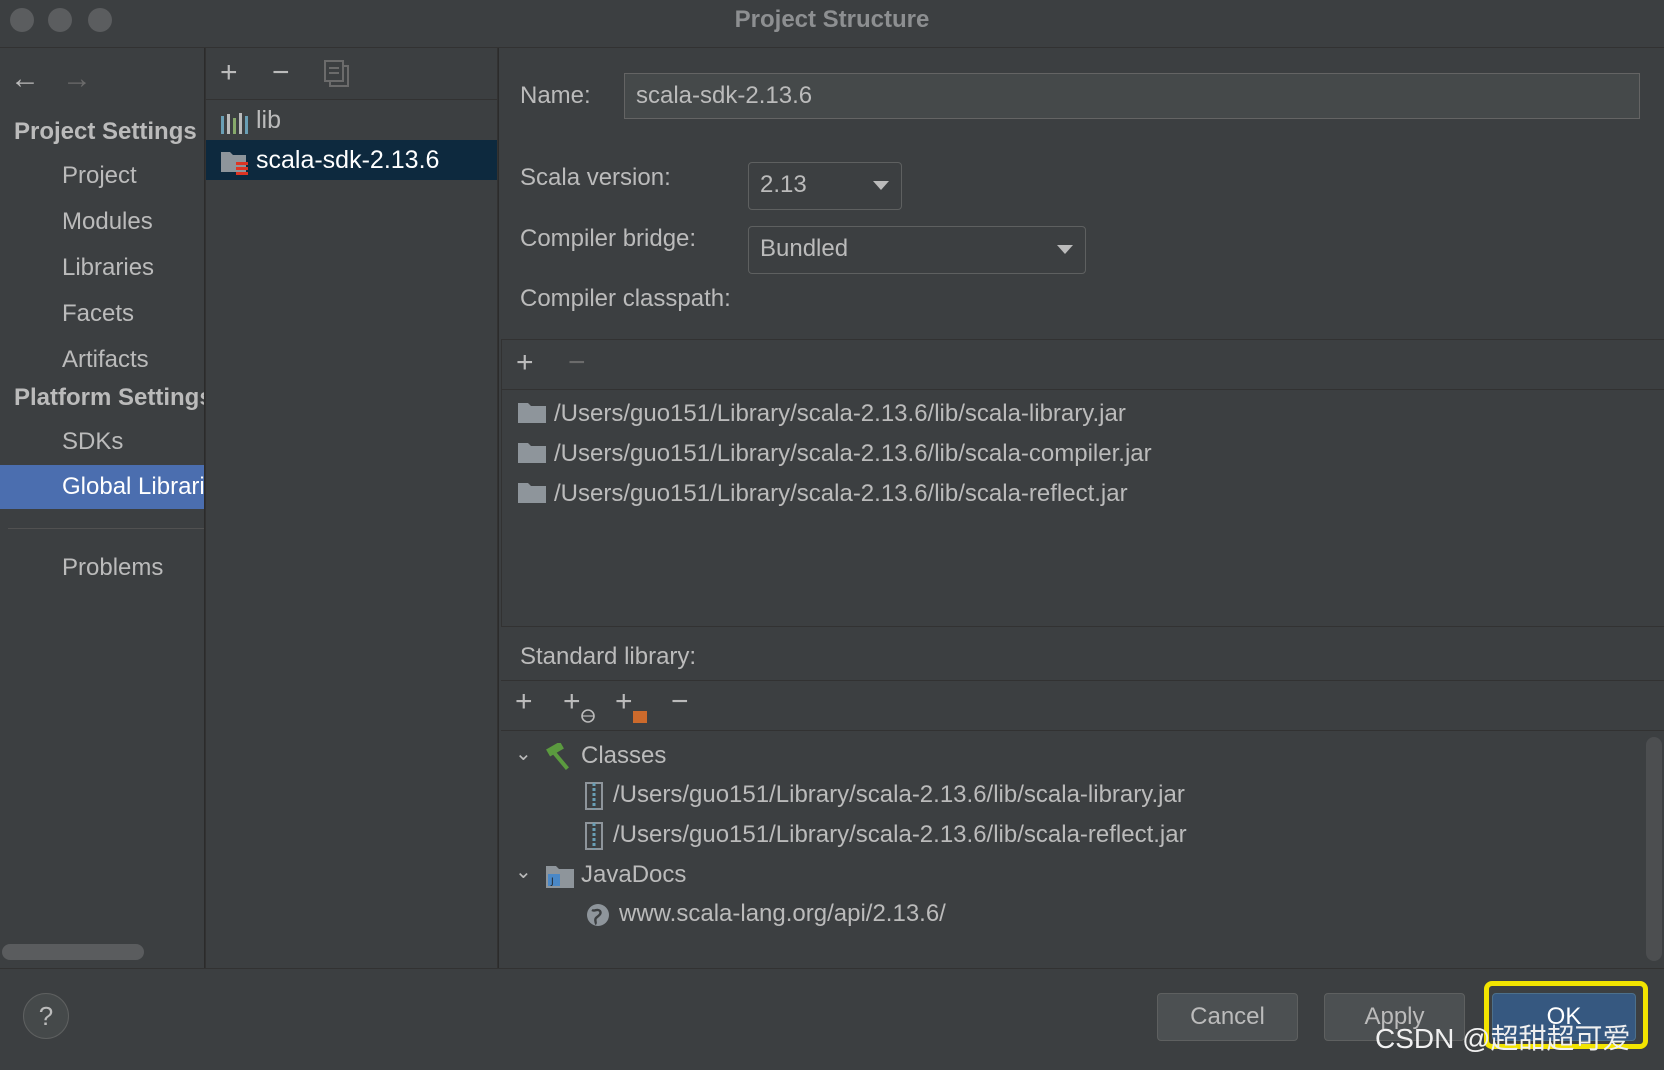 This screenshot has height=1070, width=1664. What do you see at coordinates (109, 397) in the screenshot?
I see `platform-settings-header: Platform Settings` at bounding box center [109, 397].